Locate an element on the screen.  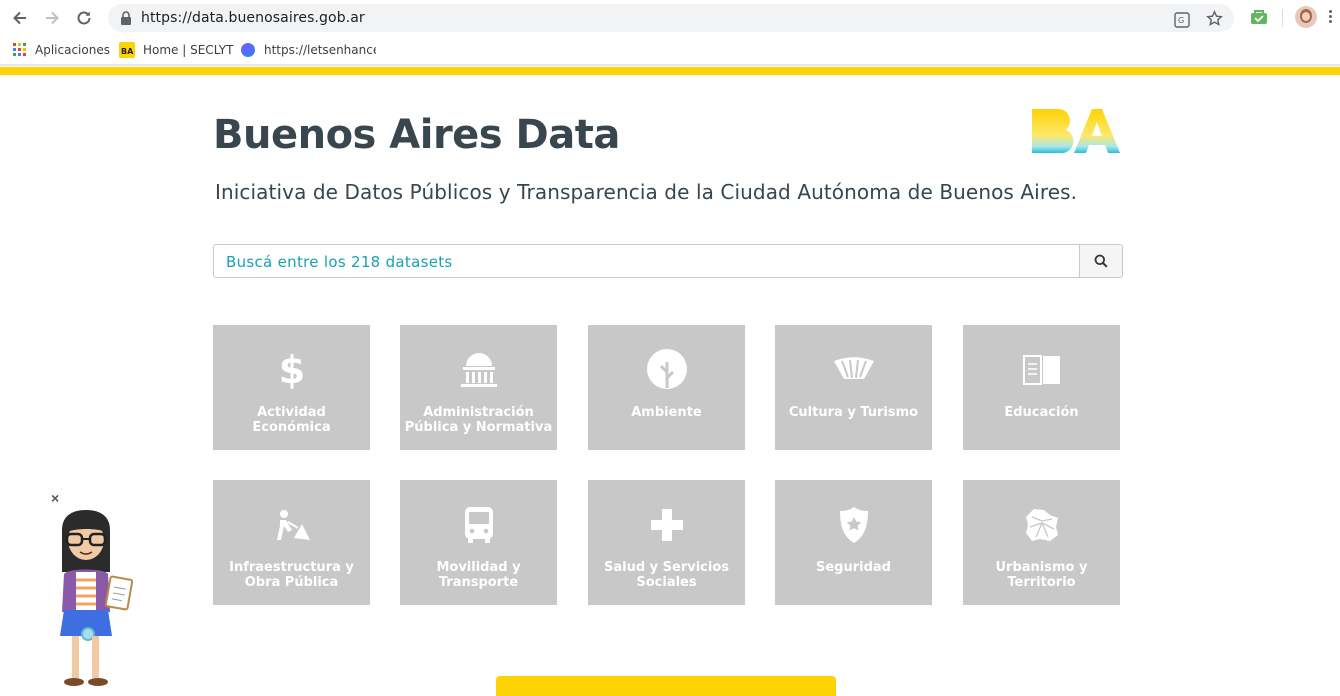
category-label: Cultura y Turismo is located at coordinates (853, 412).